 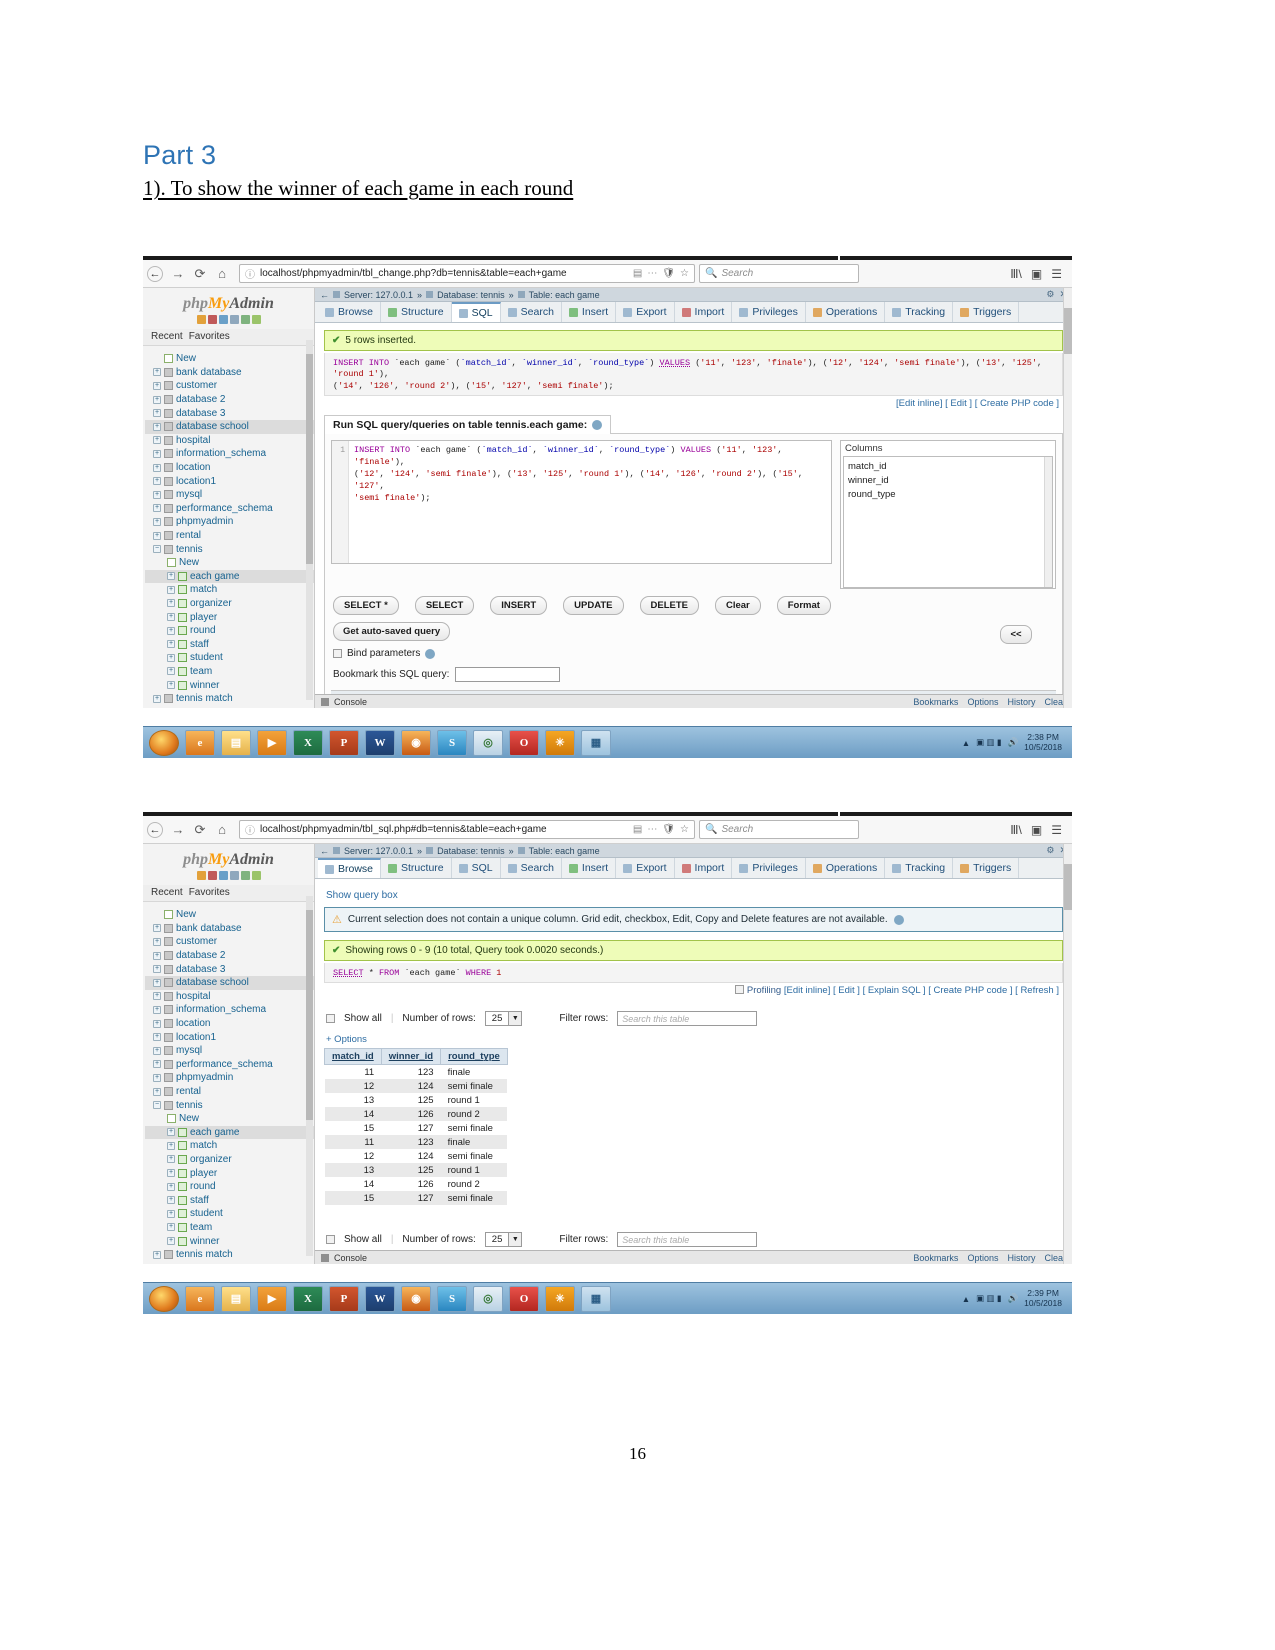 What do you see at coordinates (948, 522) in the screenshot?
I see `columns-list: match_id winner_id round_type` at bounding box center [948, 522].